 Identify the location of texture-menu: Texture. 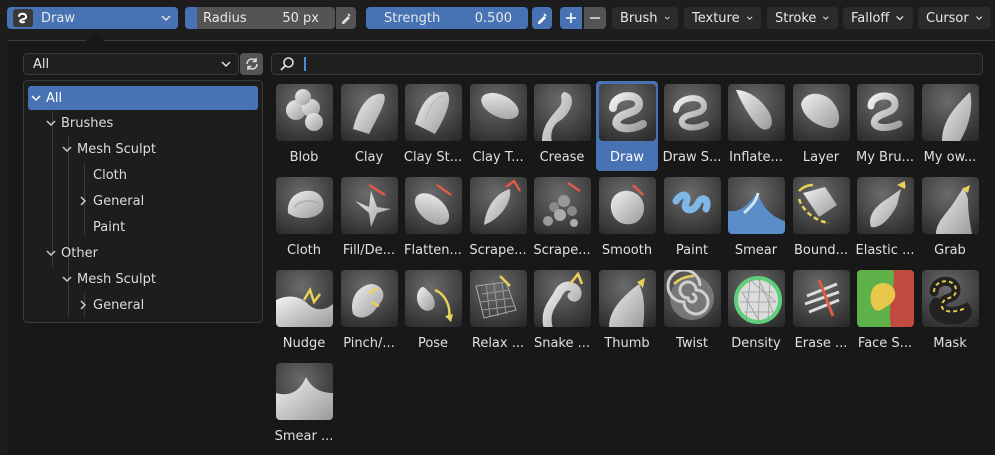
(722, 18).